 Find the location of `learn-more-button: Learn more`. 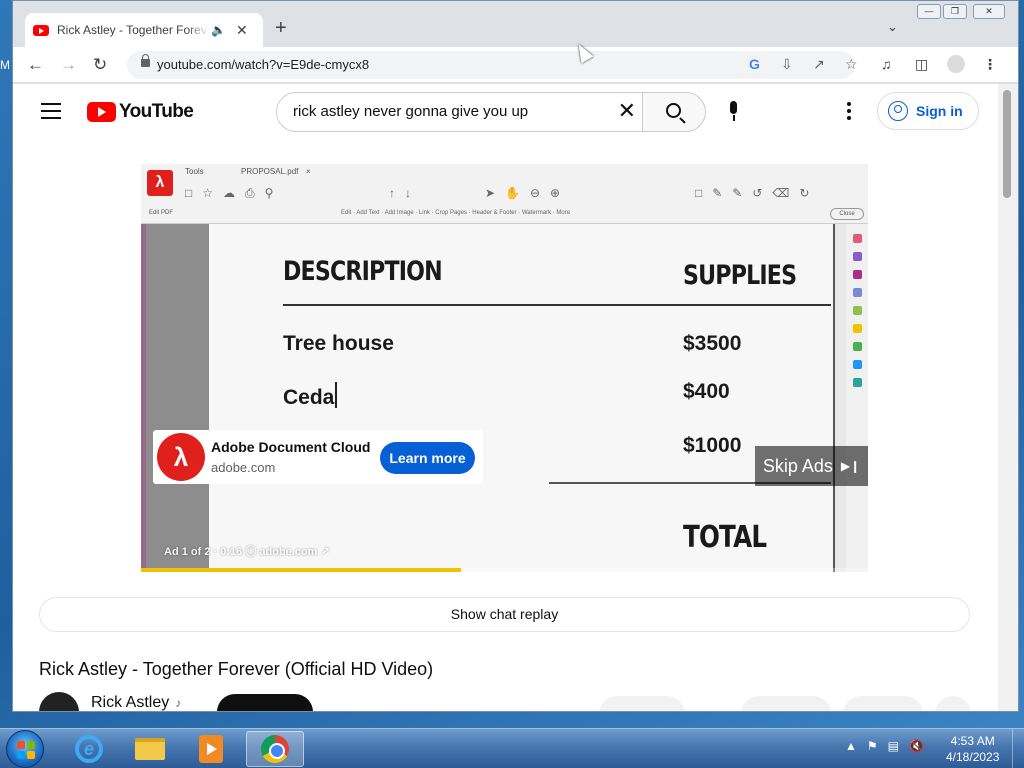

learn-more-button: Learn more is located at coordinates (427, 458).